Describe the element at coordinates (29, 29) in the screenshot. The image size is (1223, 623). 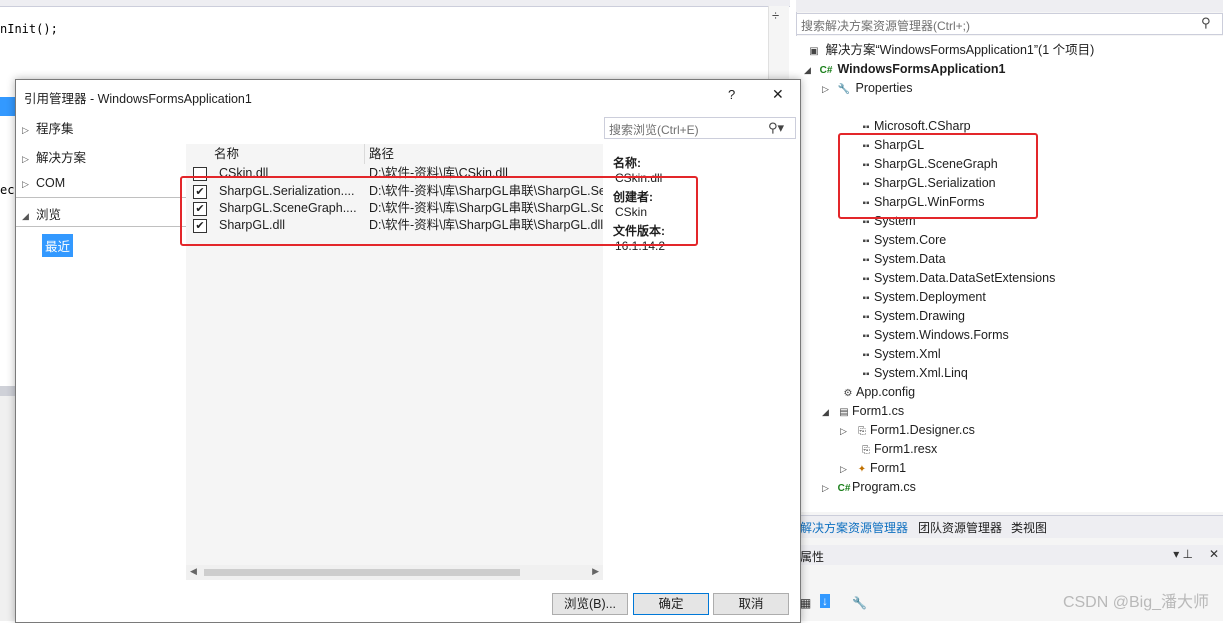
I see `code-line: nInit();` at that location.